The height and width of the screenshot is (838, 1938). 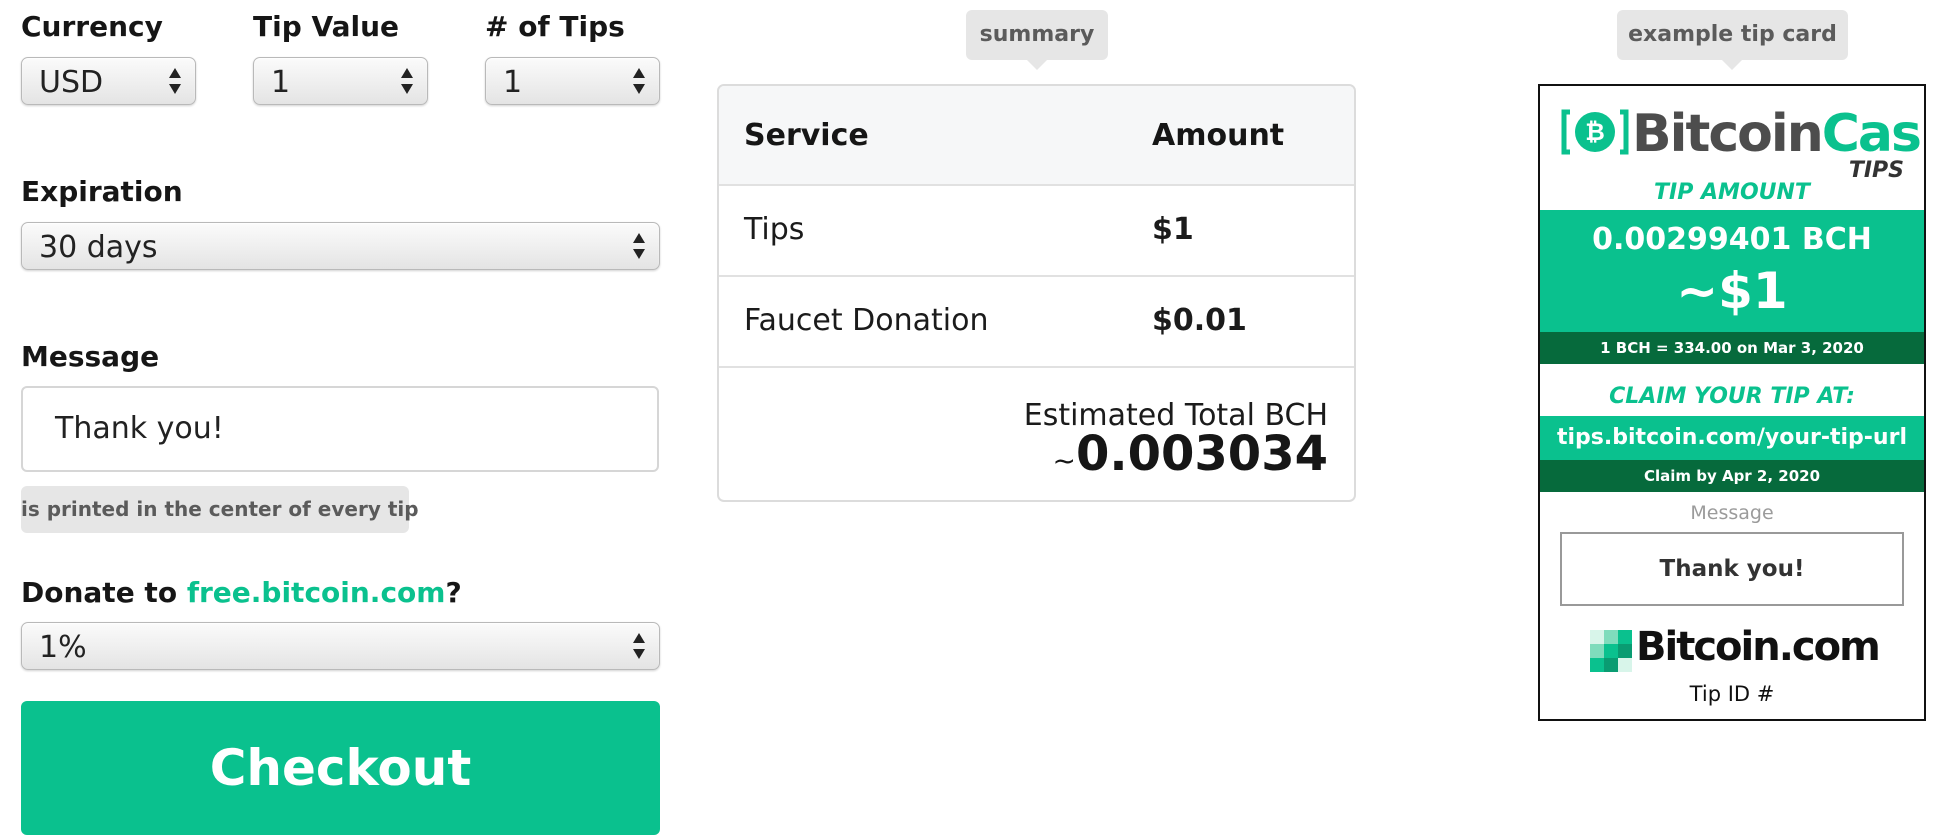 What do you see at coordinates (316, 592) in the screenshot?
I see `faucet-link: free.bitcoin.com` at bounding box center [316, 592].